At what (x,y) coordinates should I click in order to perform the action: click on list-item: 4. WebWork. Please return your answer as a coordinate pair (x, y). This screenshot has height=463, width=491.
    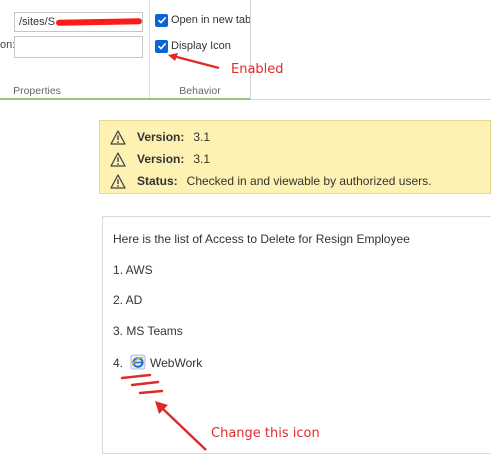
    Looking at the image, I should click on (157, 362).